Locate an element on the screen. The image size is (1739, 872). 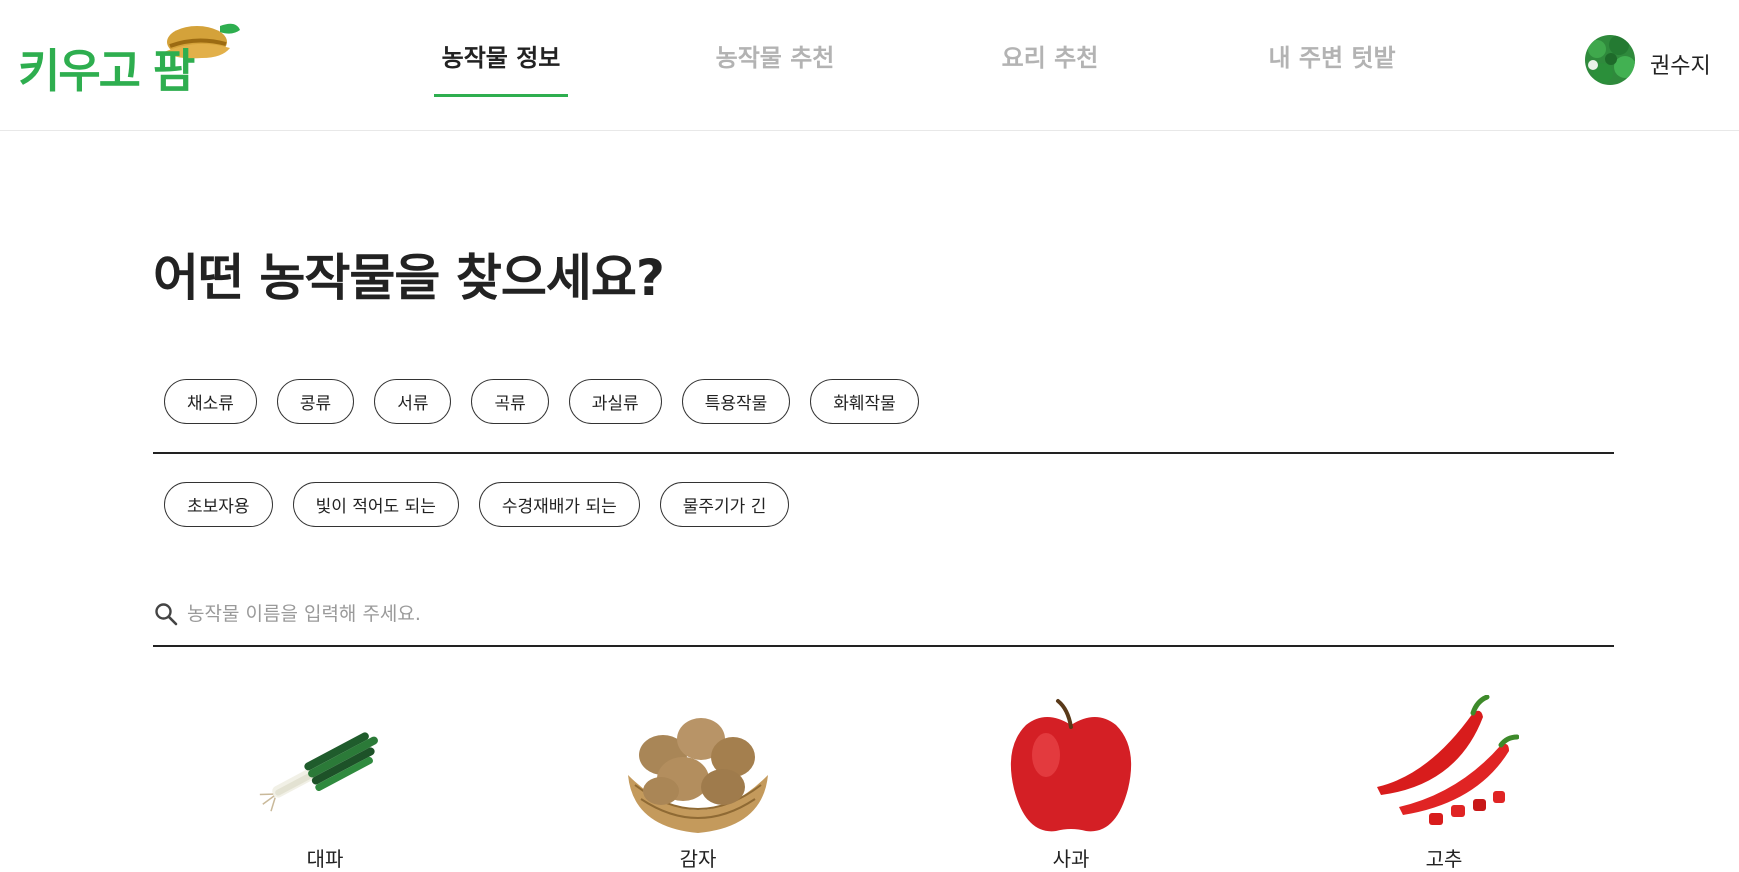
tab-crop-info: 농작물 정보 is located at coordinates (501, 68).